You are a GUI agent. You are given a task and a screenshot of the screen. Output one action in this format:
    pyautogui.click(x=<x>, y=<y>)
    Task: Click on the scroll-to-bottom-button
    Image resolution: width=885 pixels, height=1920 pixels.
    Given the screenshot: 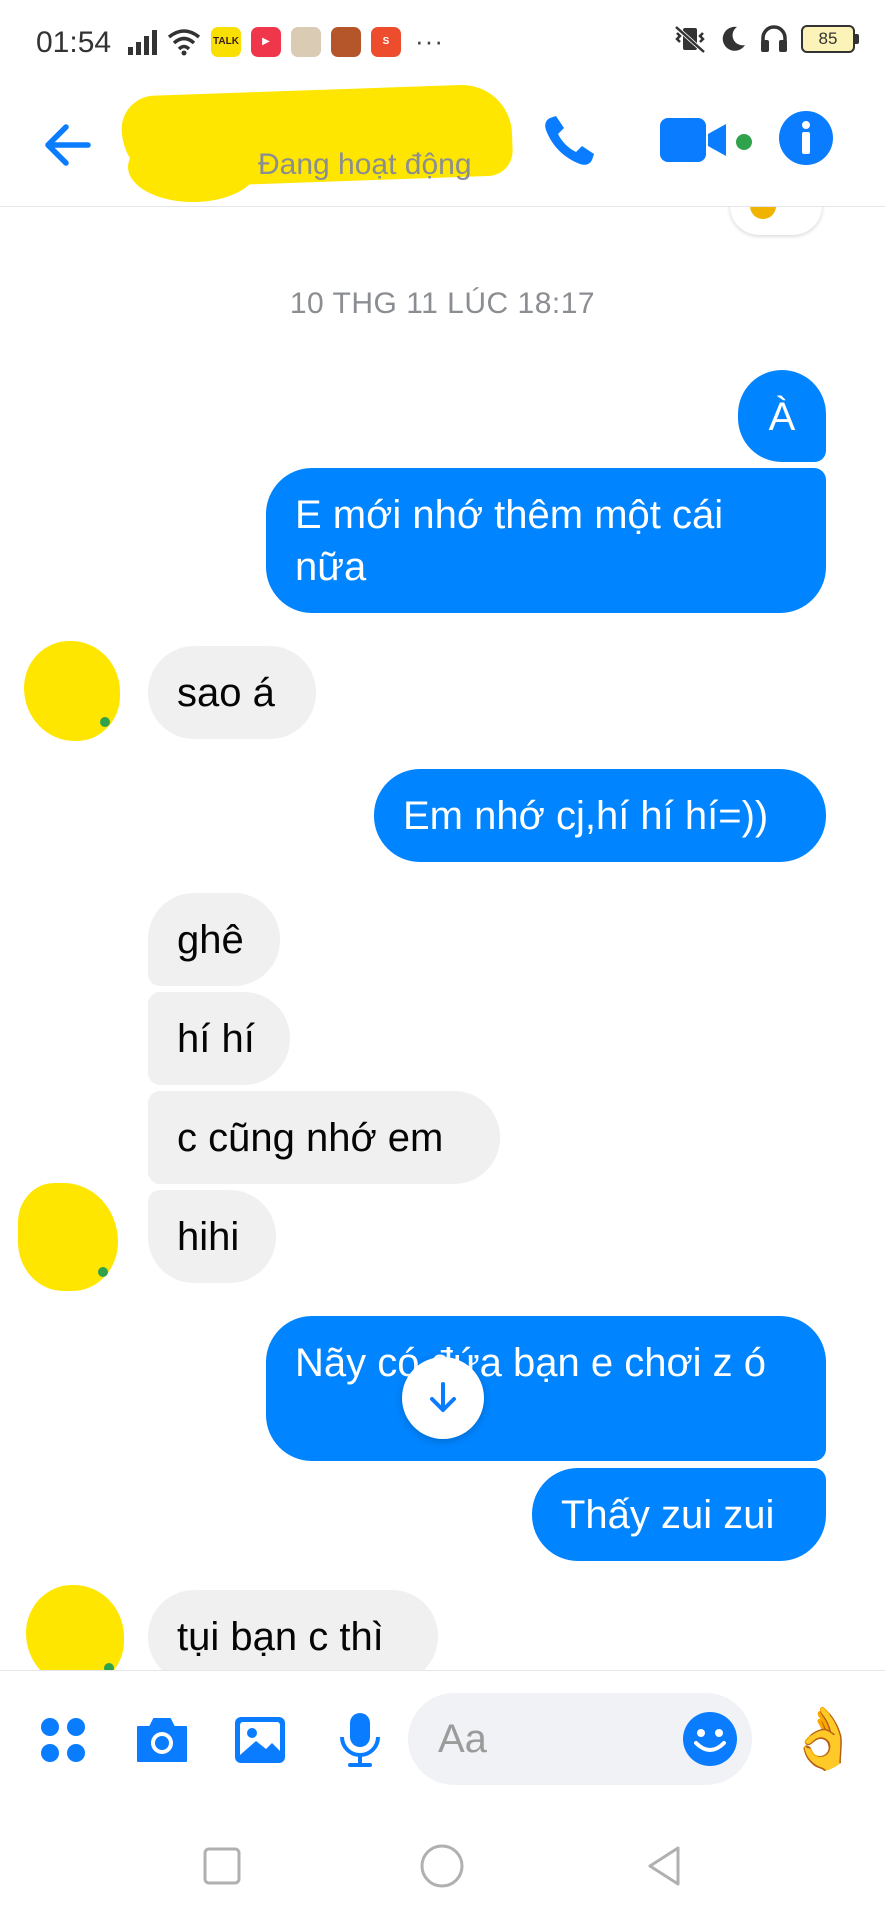 What is the action you would take?
    pyautogui.click(x=443, y=1398)
    